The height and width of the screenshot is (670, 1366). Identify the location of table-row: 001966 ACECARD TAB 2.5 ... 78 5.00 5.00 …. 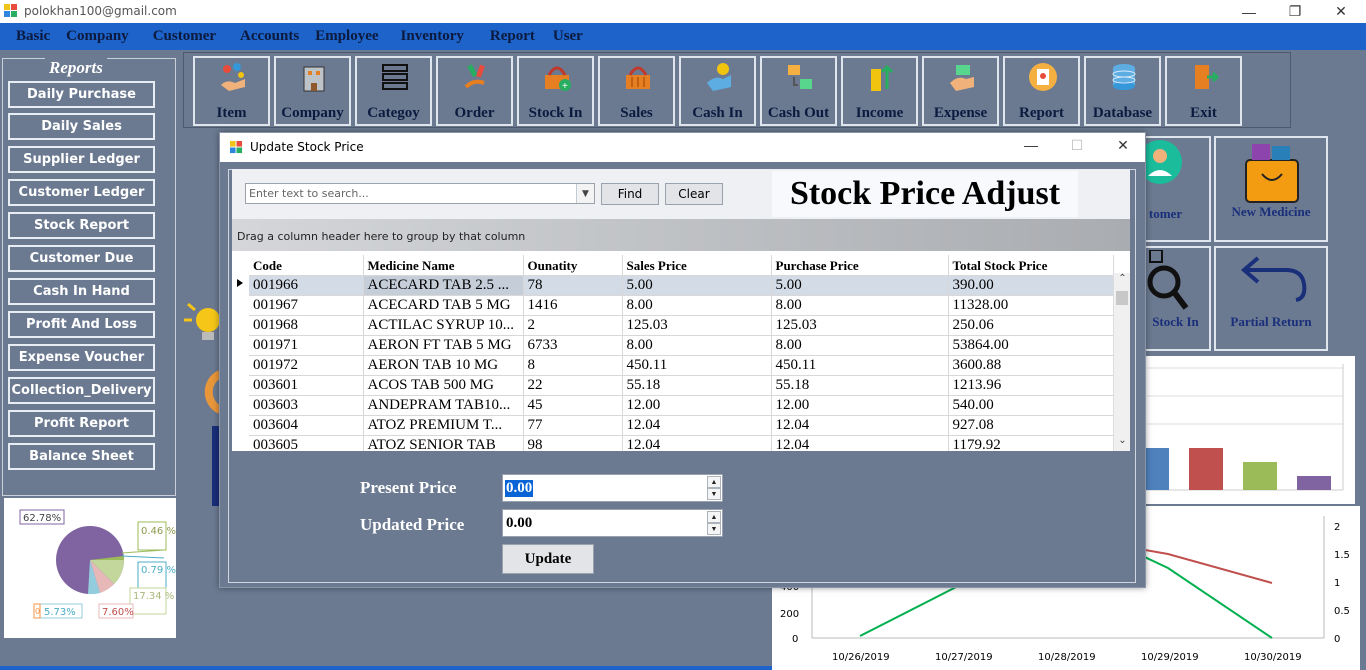
(681, 285).